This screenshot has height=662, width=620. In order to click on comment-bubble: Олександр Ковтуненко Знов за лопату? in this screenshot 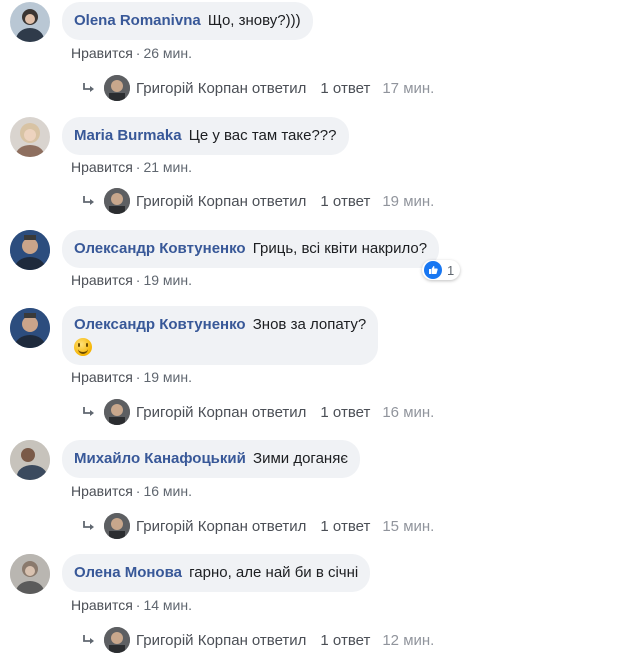, I will do `click(220, 335)`.